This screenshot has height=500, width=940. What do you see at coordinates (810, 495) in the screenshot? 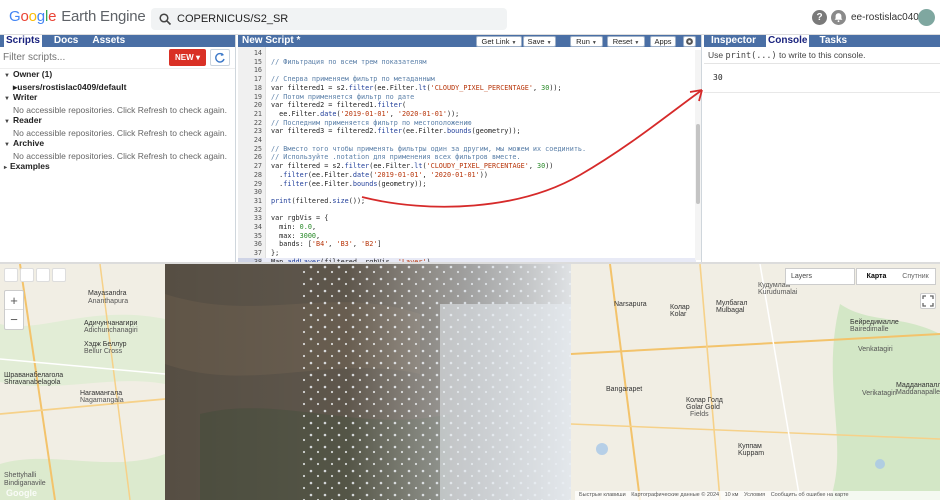
I see `report-error-link: Сообщить об ошибке на карте` at bounding box center [810, 495].